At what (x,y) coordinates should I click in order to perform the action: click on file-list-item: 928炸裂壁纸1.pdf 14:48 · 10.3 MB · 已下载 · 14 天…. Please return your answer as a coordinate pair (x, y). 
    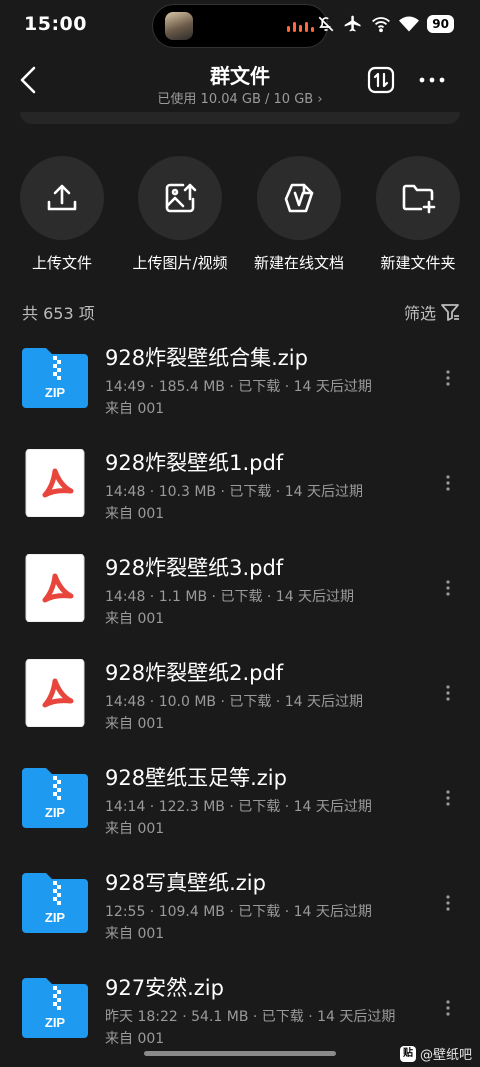
    Looking at the image, I should click on (240, 487).